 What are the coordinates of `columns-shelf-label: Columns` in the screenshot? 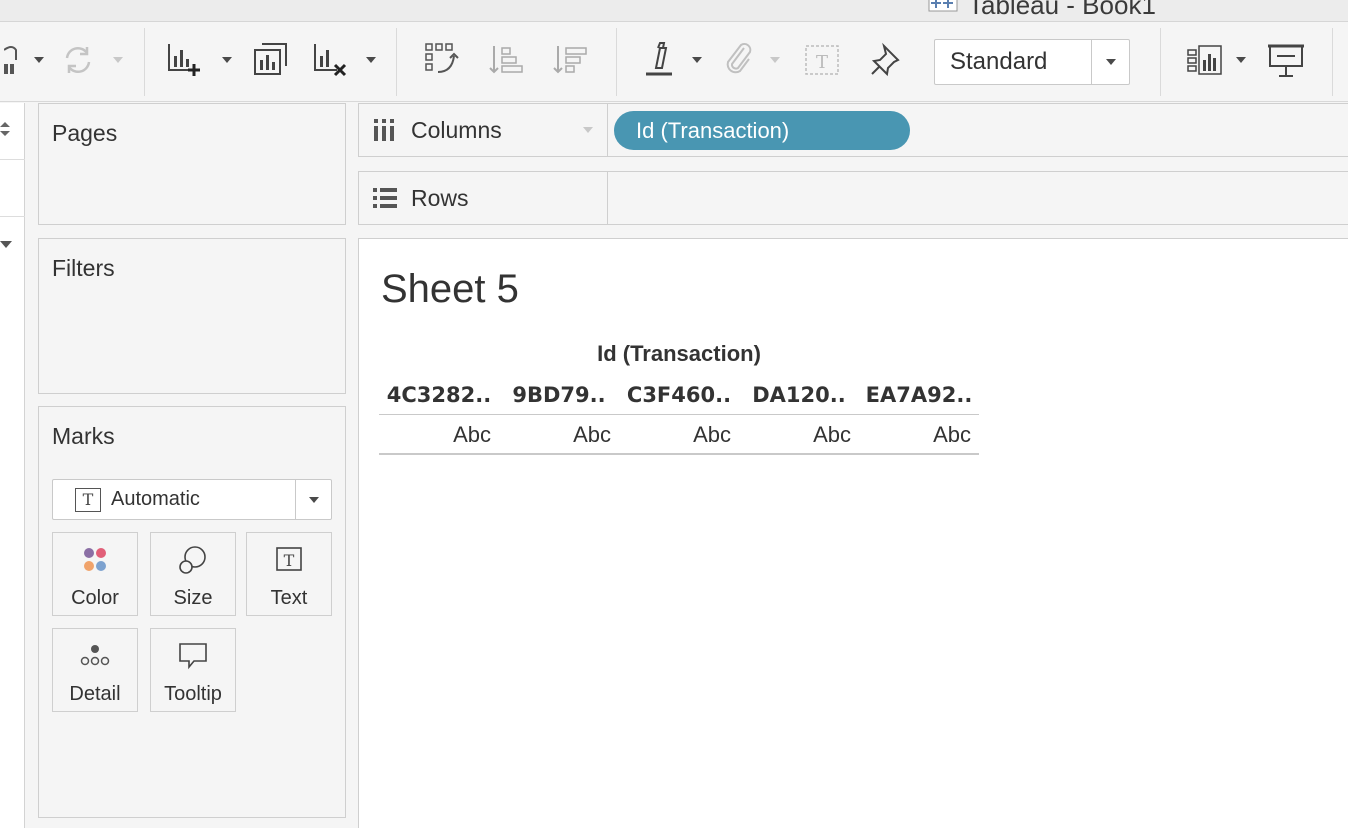 It's located at (456, 129).